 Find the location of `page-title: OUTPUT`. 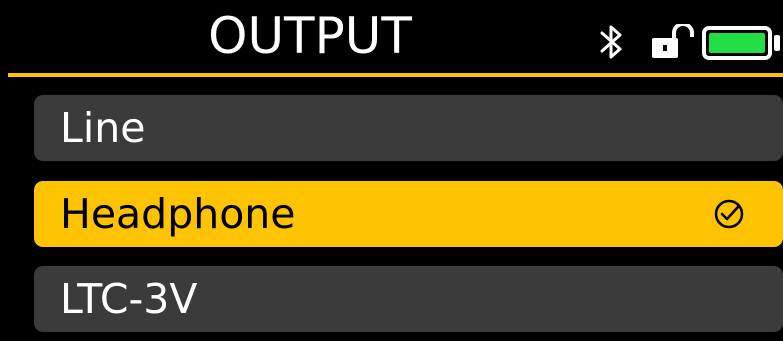

page-title: OUTPUT is located at coordinates (310, 36).